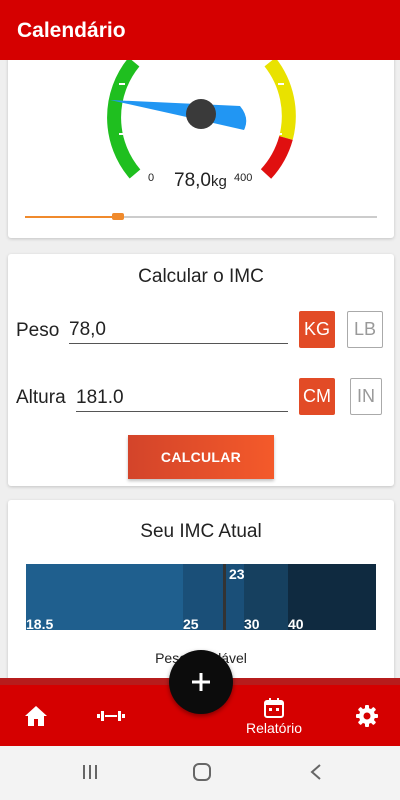  What do you see at coordinates (191, 624) in the screenshot?
I see `bmi-tick-label: 25` at bounding box center [191, 624].